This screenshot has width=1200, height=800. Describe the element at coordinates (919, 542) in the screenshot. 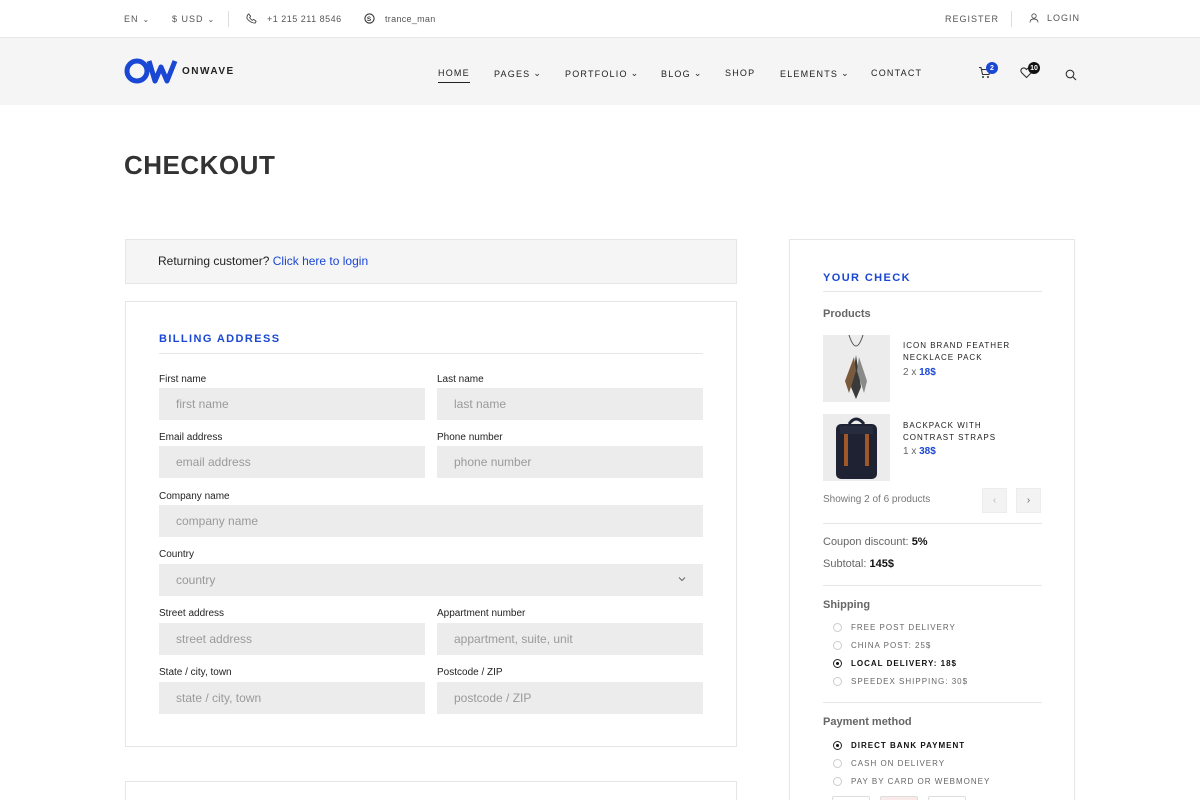

I see `coupon-value: 5%` at that location.